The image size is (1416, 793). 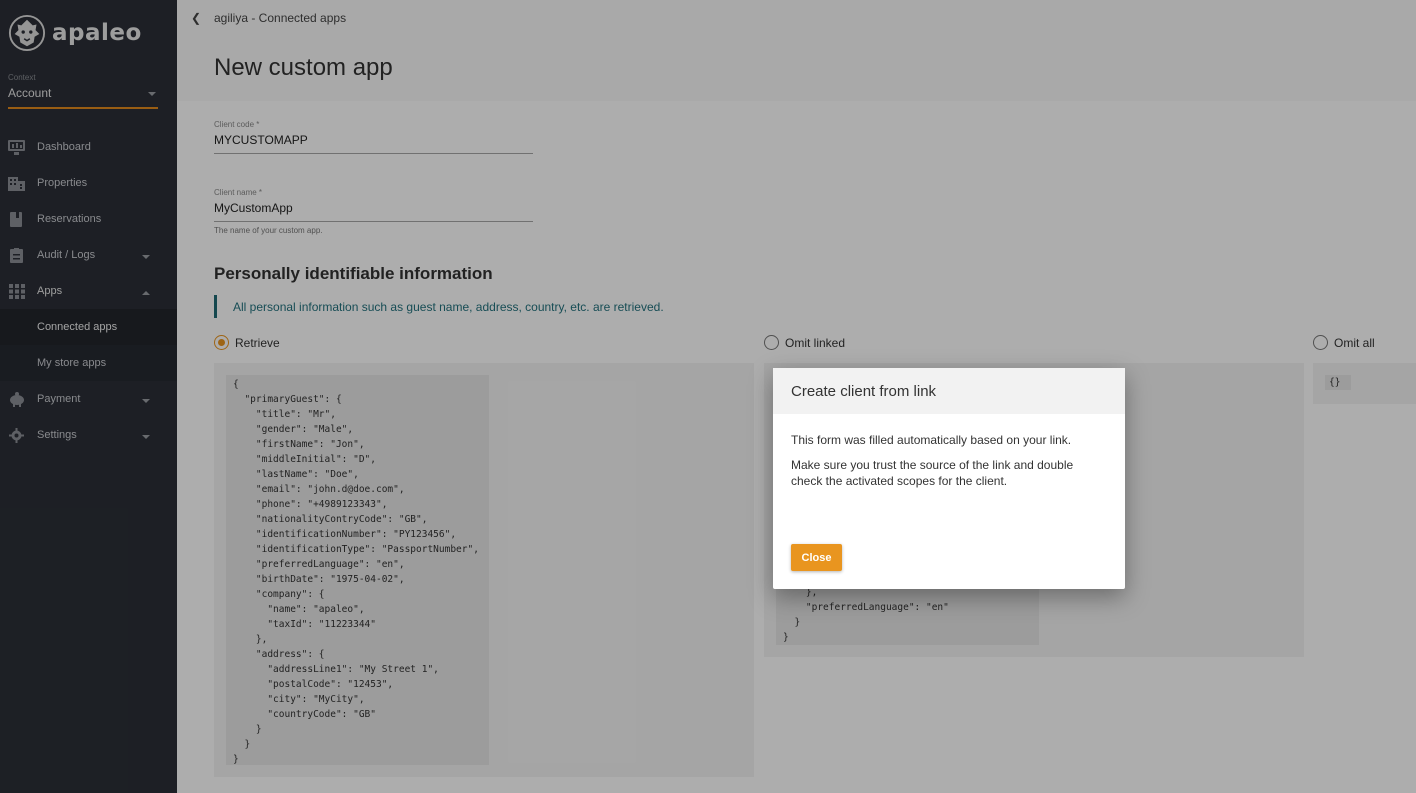 I want to click on dialog-title: Create client from link, so click(x=949, y=391).